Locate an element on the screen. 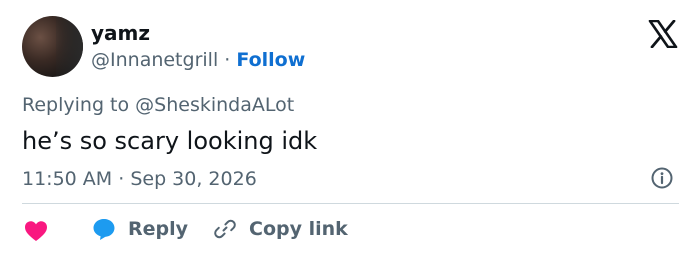 Image resolution: width=700 pixels, height=256 pixels. replying-to-line: Replying to @SheskindaALot is located at coordinates (158, 105).